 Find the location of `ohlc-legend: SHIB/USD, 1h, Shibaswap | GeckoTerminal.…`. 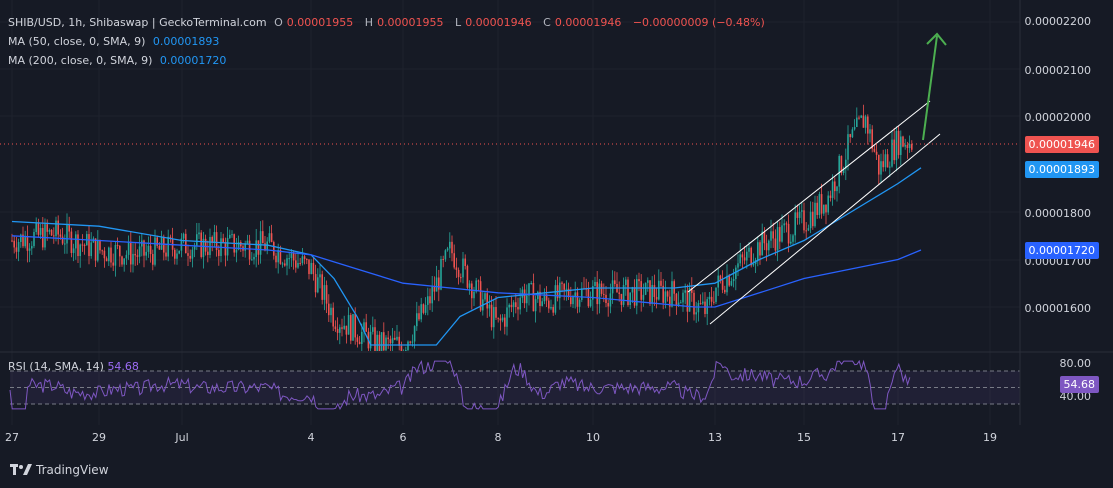

ohlc-legend: SHIB/USD, 1h, Shibaswap | GeckoTerminal.… is located at coordinates (388, 22).